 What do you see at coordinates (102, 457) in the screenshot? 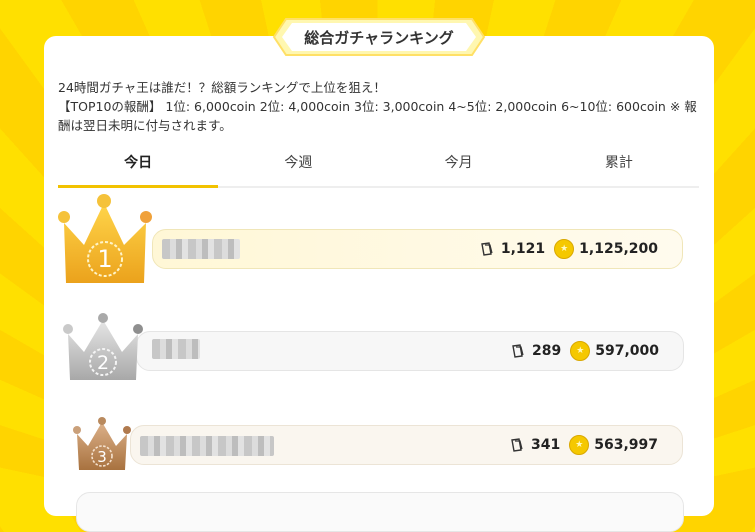
I see `crown-rank-number: 3` at bounding box center [102, 457].